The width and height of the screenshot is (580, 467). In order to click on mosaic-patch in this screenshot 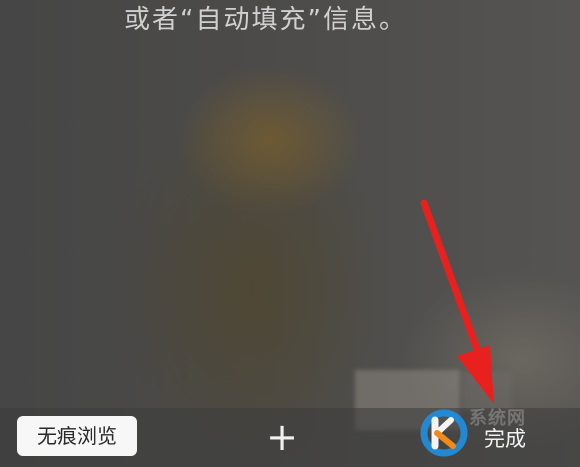, I will do `click(487, 392)`.